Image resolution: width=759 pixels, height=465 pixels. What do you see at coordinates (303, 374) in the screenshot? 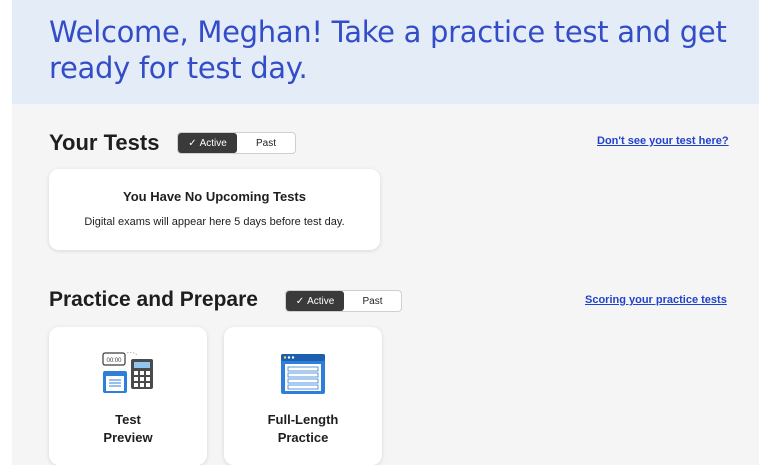
I see `test-window-icon` at bounding box center [303, 374].